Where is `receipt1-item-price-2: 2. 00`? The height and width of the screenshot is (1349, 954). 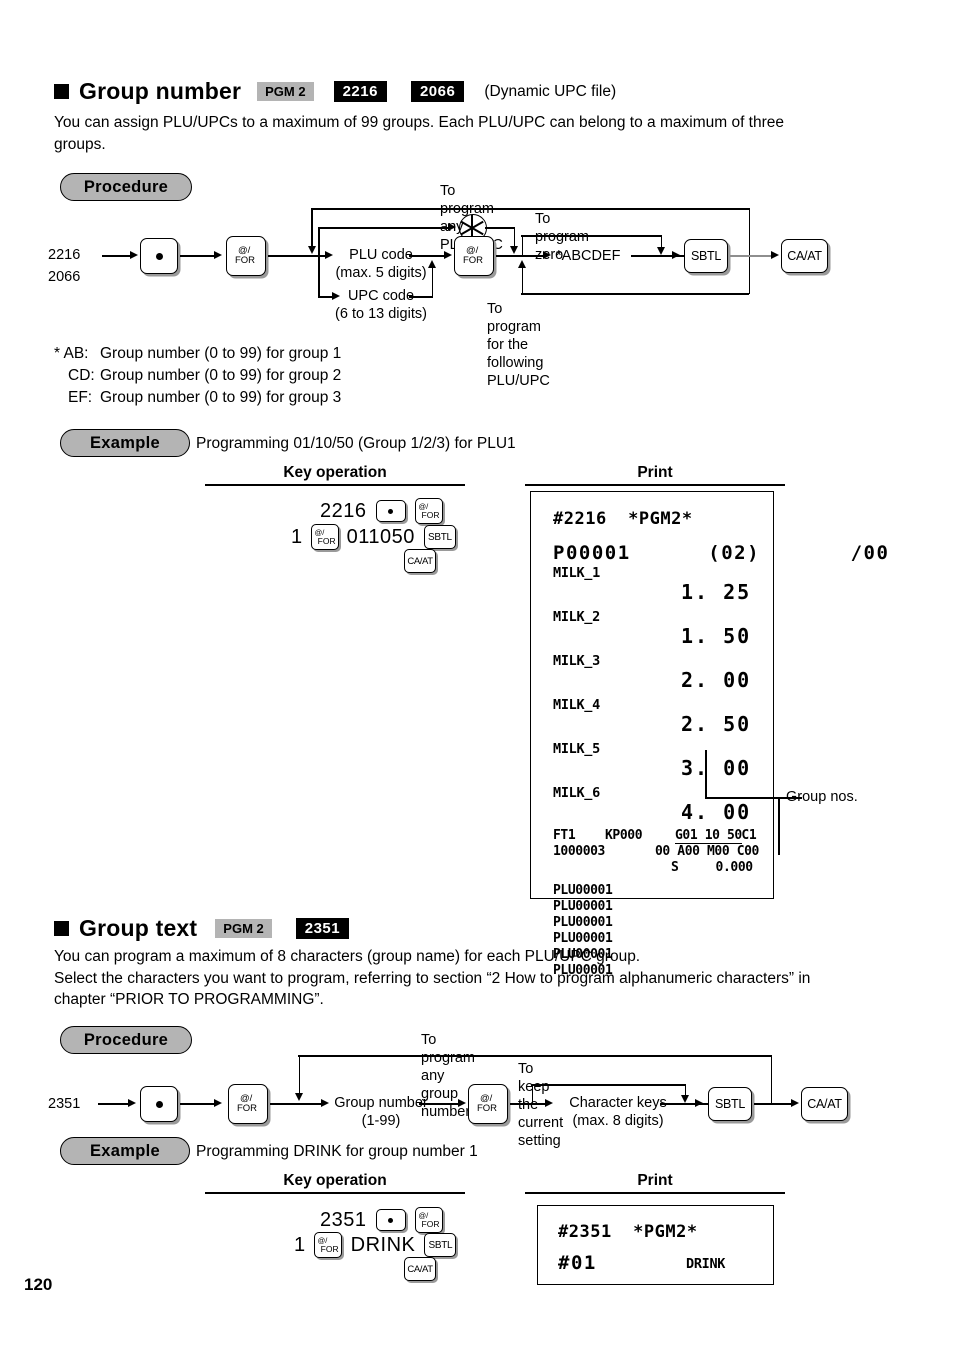 receipt1-item-price-2: 2. 00 is located at coordinates (716, 680).